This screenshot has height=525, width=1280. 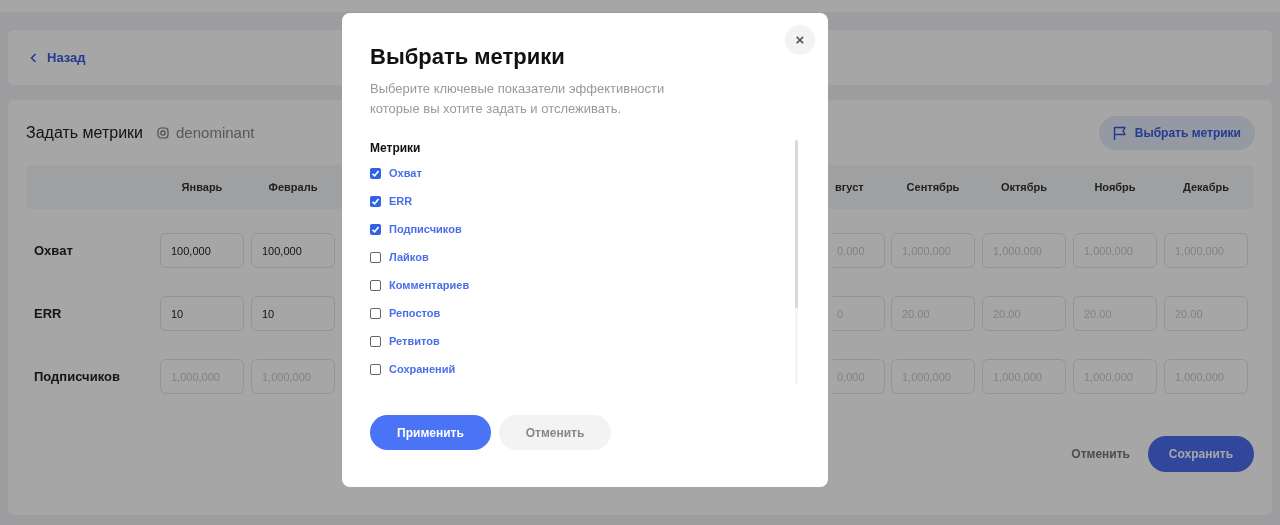 I want to click on scrollbar, so click(x=796, y=262).